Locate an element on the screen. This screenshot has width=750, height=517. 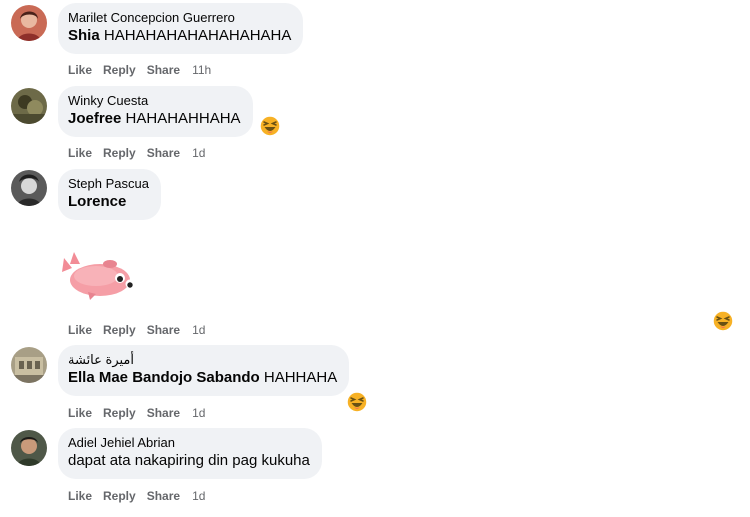
comment-text: Ella Mae Bandojo Sabando HAHHAHA is located at coordinates (202, 378).